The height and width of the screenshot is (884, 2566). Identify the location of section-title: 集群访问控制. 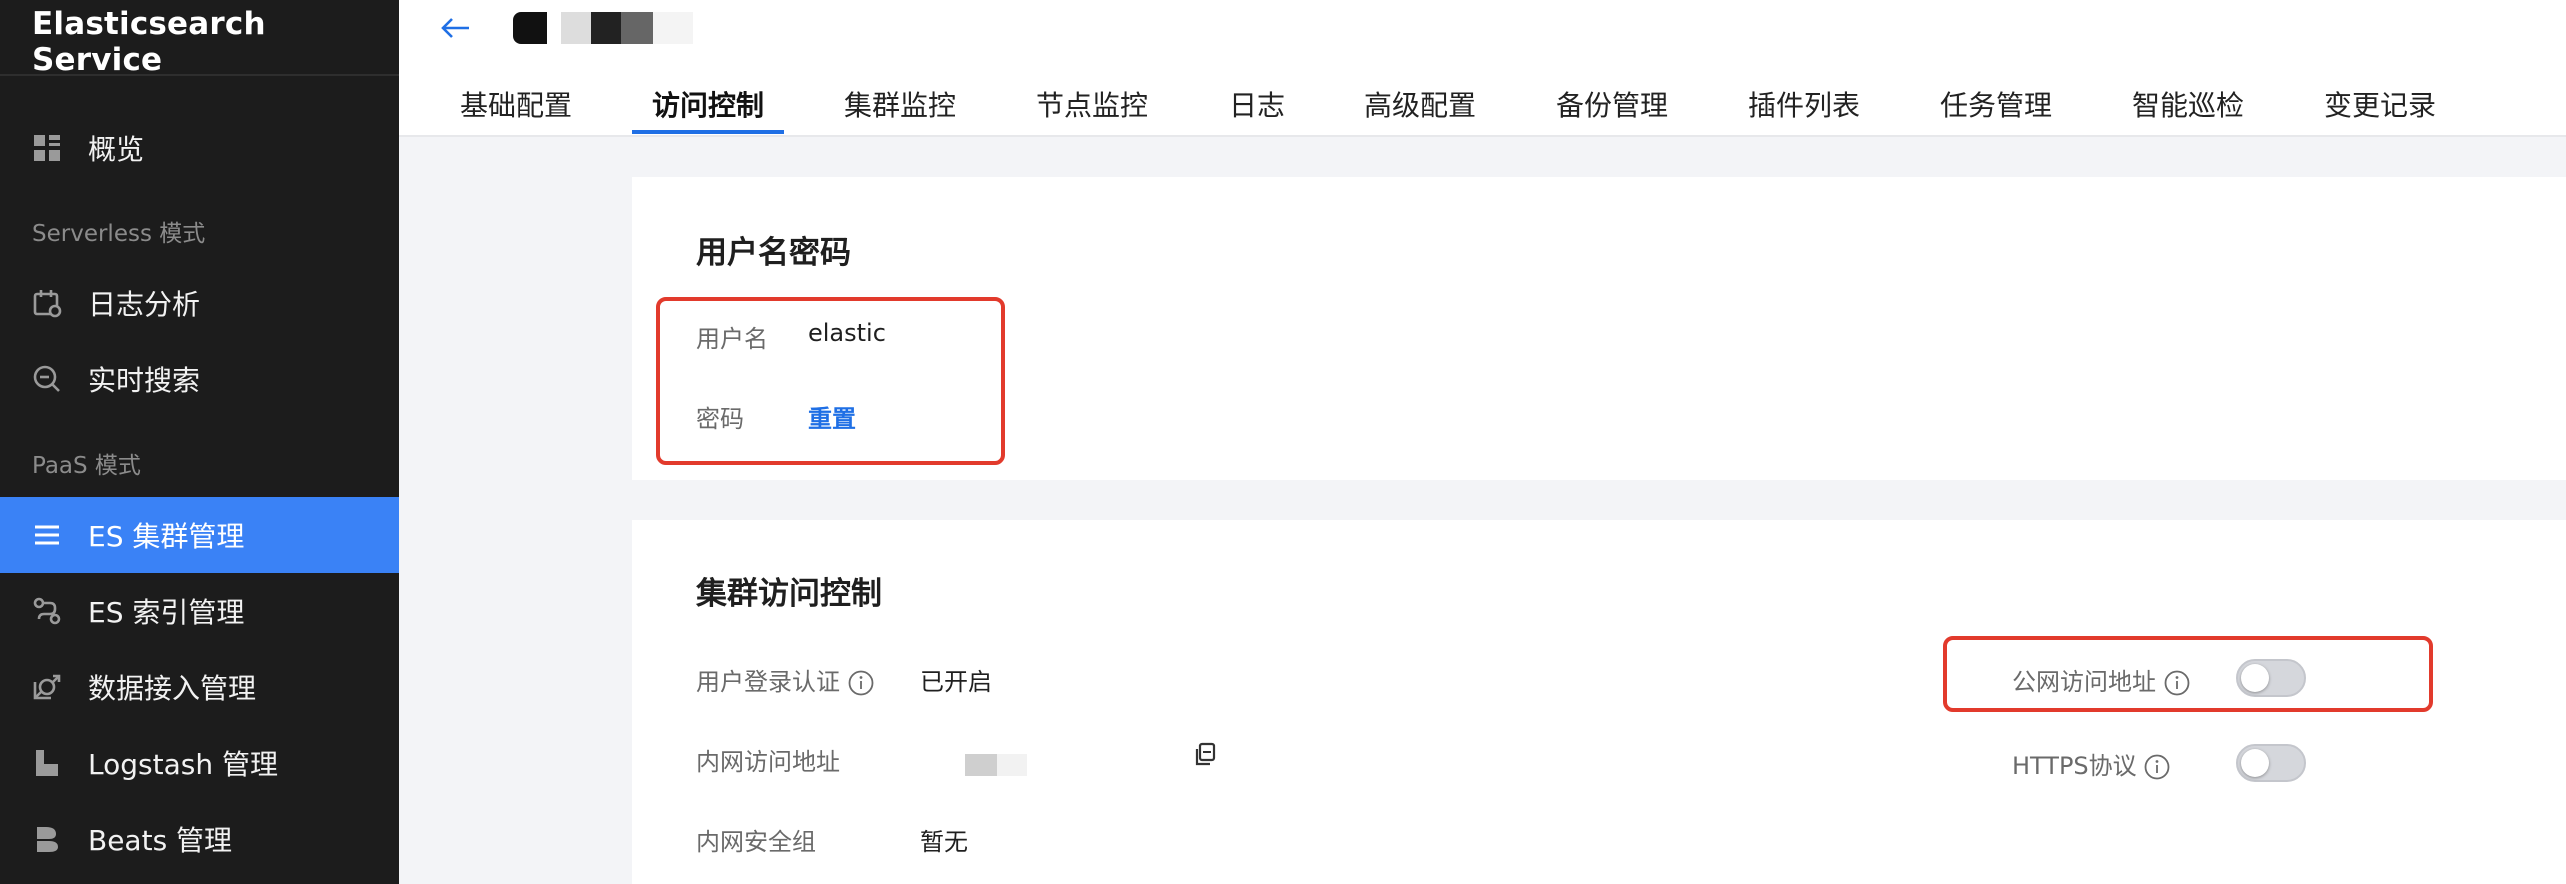
(789, 594).